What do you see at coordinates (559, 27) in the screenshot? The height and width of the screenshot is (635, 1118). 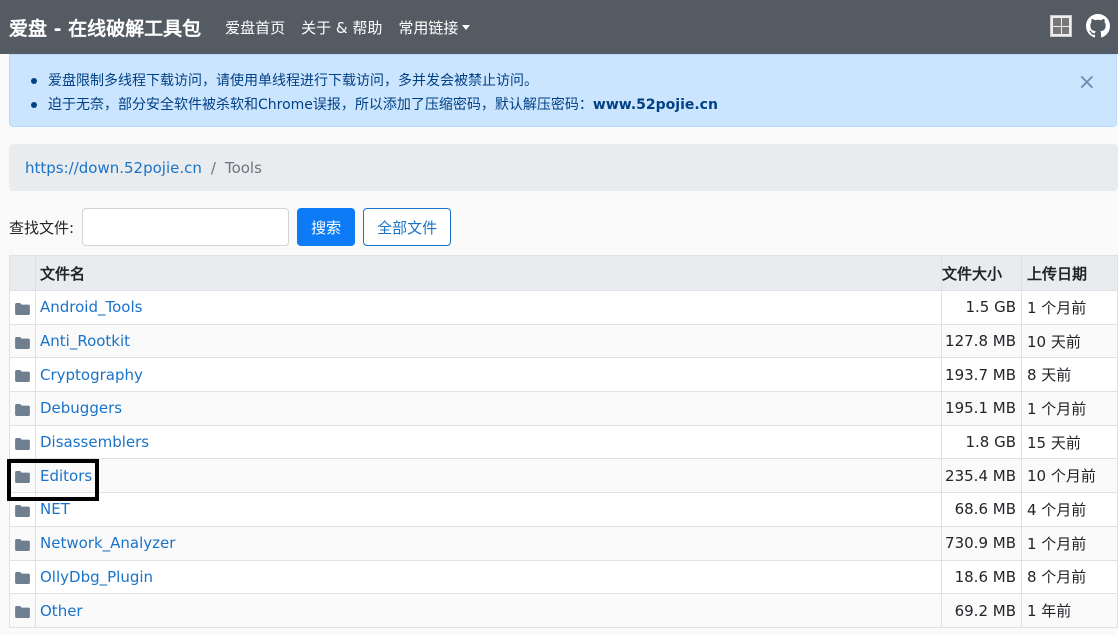 I see `top-navbar: 爱盘 - 在线破解工具包 爱盘首页 关于 & 帮助 常用链接` at bounding box center [559, 27].